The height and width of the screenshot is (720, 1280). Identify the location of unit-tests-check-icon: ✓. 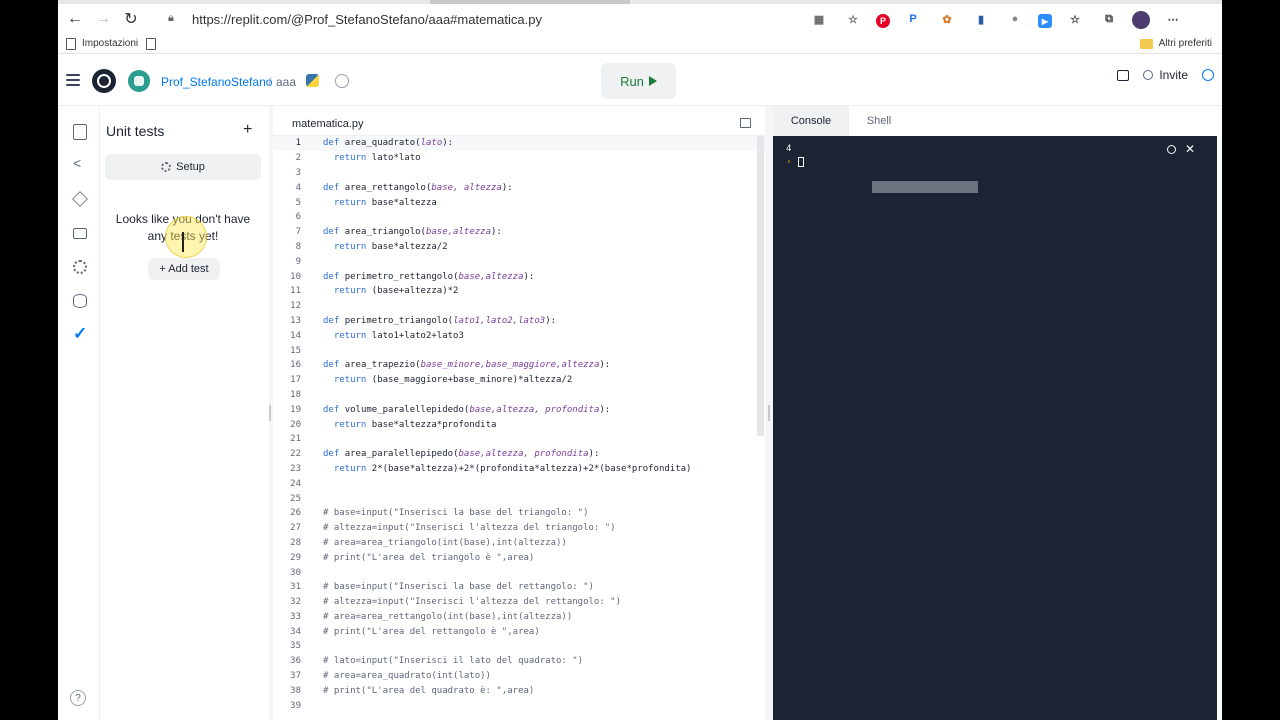
(80, 333).